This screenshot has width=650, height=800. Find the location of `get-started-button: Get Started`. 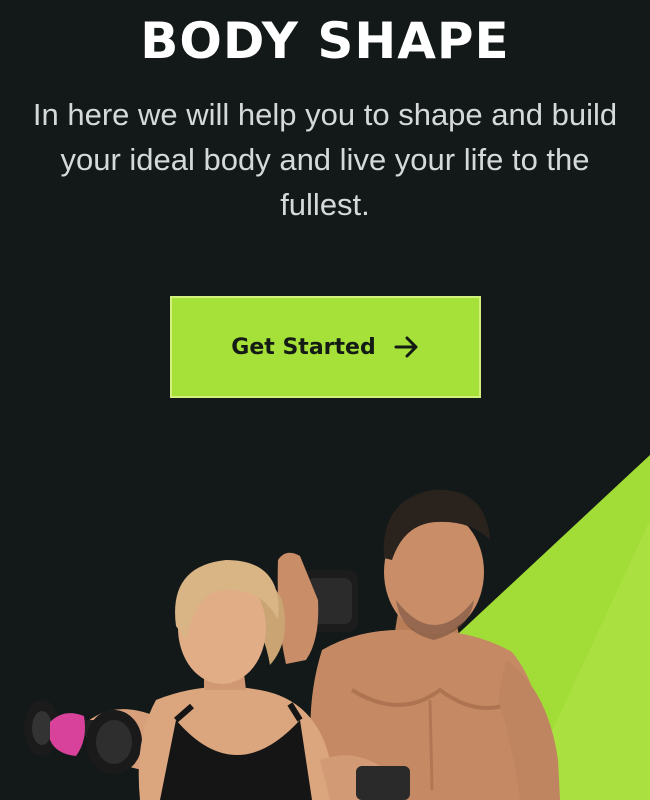

get-started-button: Get Started is located at coordinates (325, 347).